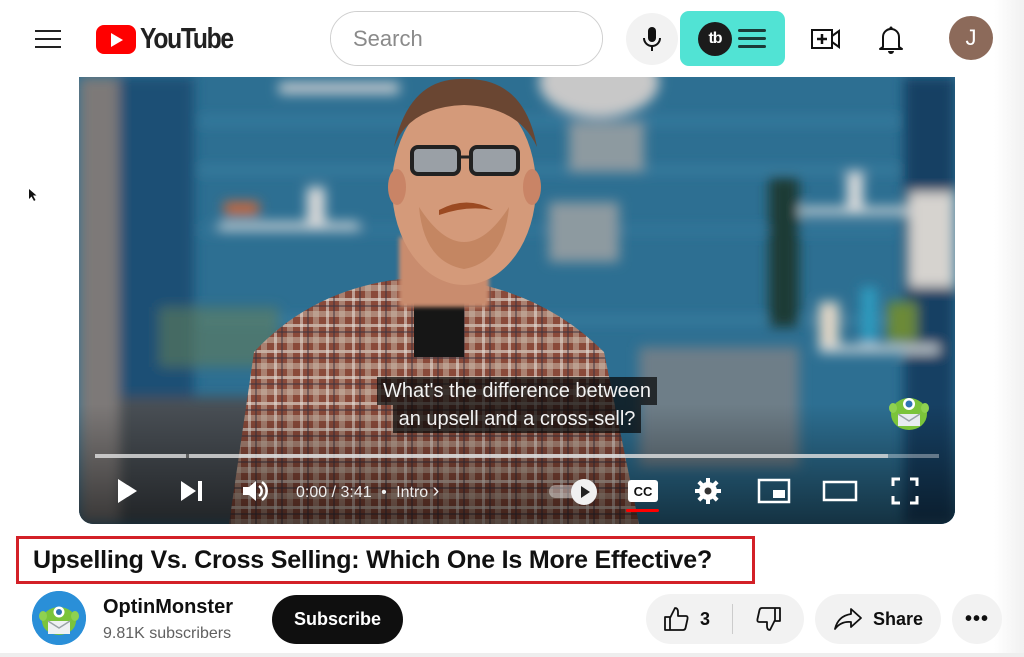 This screenshot has width=1024, height=657. What do you see at coordinates (436, 491) in the screenshot?
I see `chevron-right-icon: ›` at bounding box center [436, 491].